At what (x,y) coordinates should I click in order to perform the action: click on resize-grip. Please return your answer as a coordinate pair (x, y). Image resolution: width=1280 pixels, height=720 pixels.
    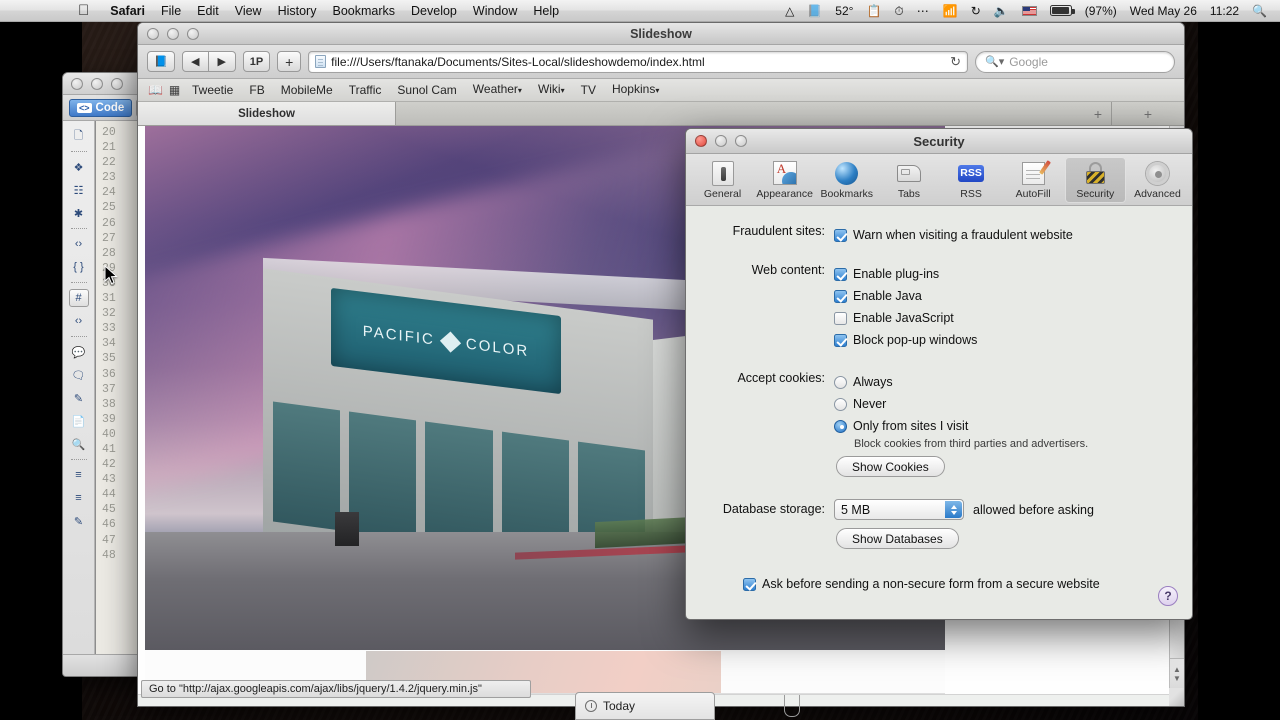
    Looking at the image, I should click on (1176, 697).